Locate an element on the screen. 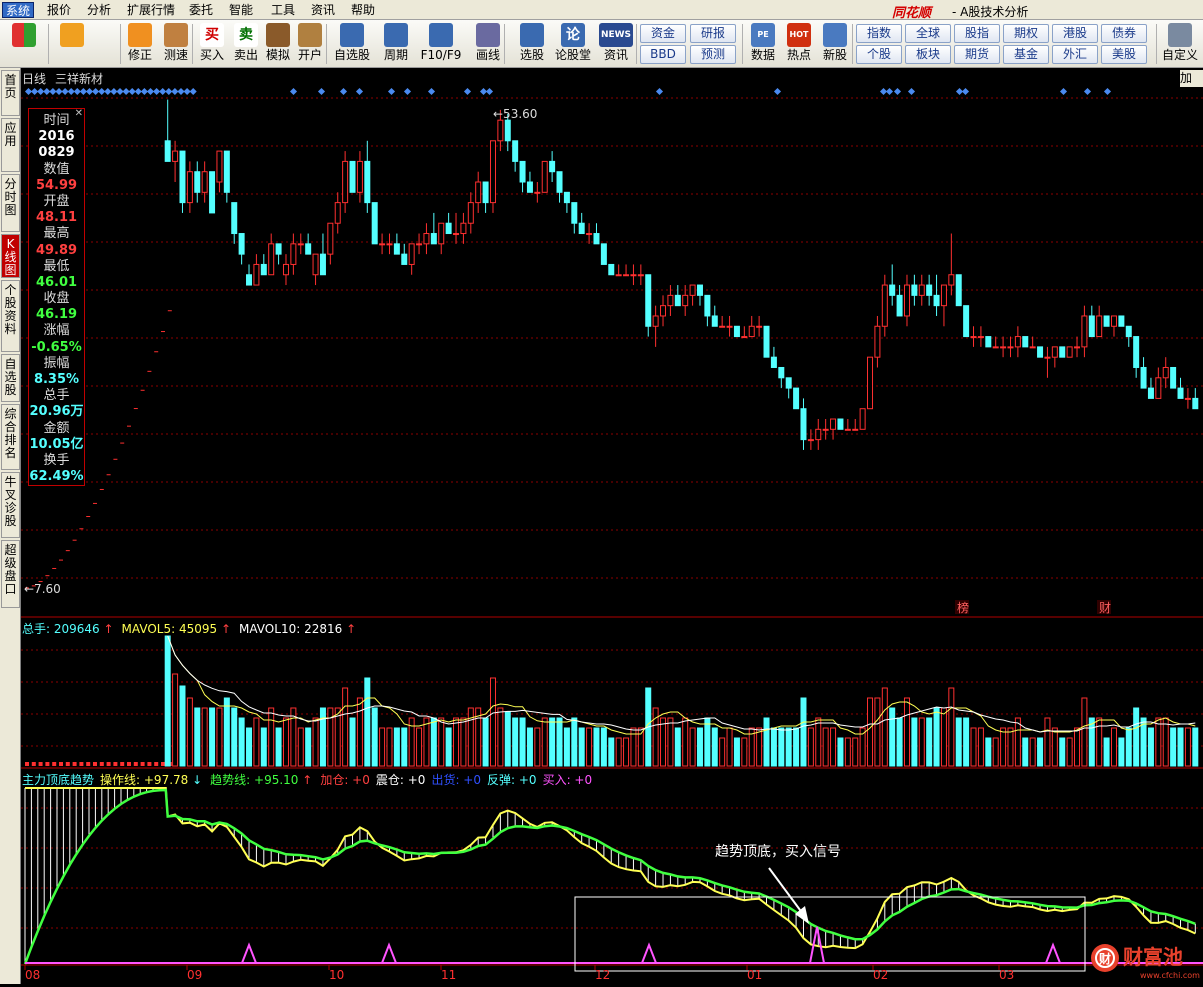 This screenshot has width=1203, height=987. buy-button: 买买入 is located at coordinates (212, 44).